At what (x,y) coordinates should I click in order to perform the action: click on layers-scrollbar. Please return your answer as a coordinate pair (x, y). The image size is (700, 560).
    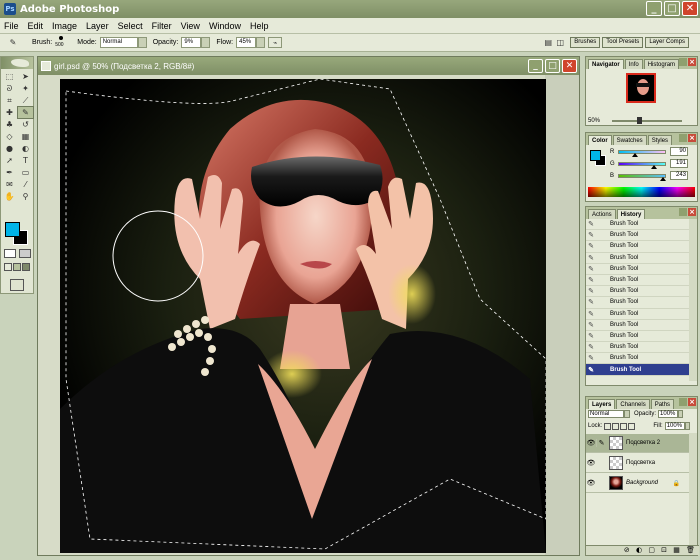
    Looking at the image, I should click on (693, 489).